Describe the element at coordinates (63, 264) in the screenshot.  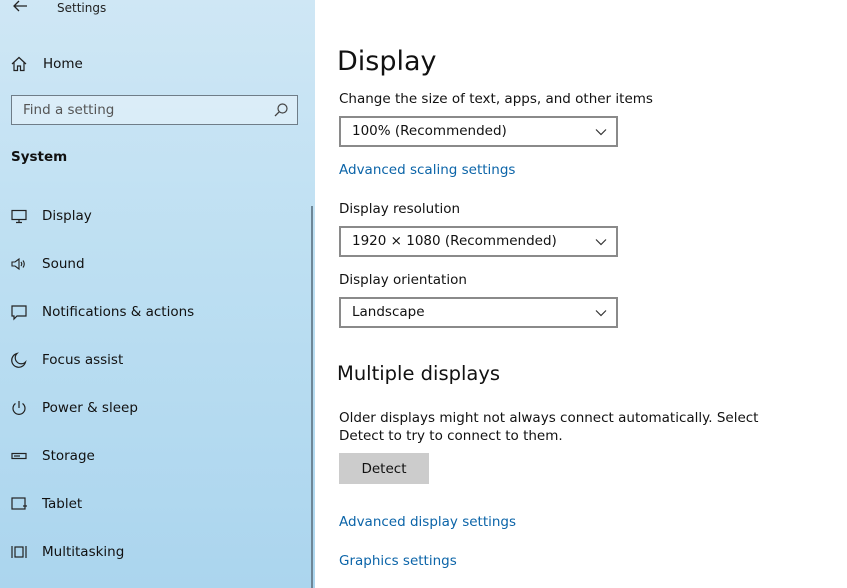
I see `sidebar-item-sound-label: Sound` at that location.